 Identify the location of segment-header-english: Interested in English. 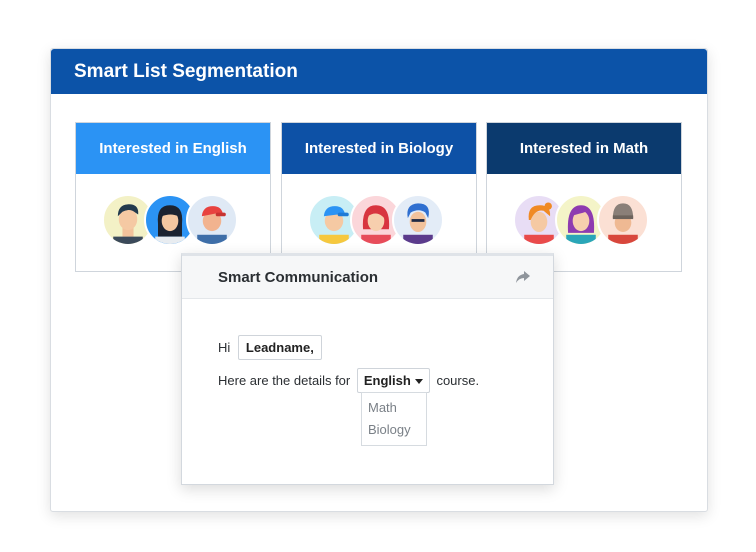
(173, 148).